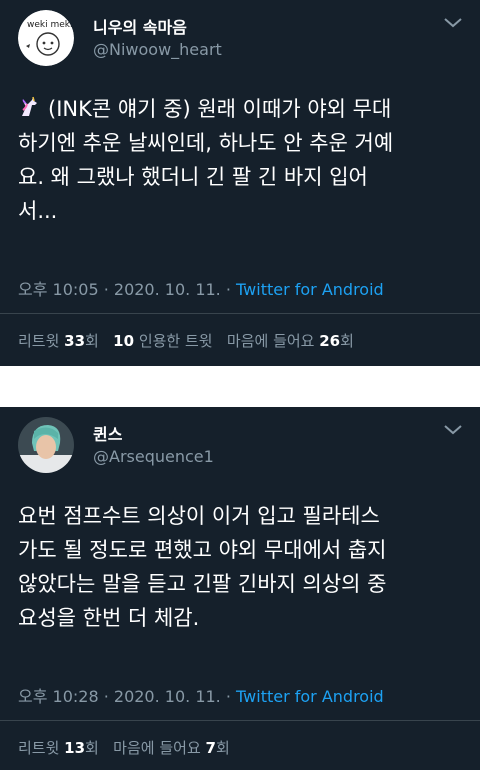 The height and width of the screenshot is (770, 480). What do you see at coordinates (140, 26) in the screenshot?
I see `display-name: 니우의 속마음` at bounding box center [140, 26].